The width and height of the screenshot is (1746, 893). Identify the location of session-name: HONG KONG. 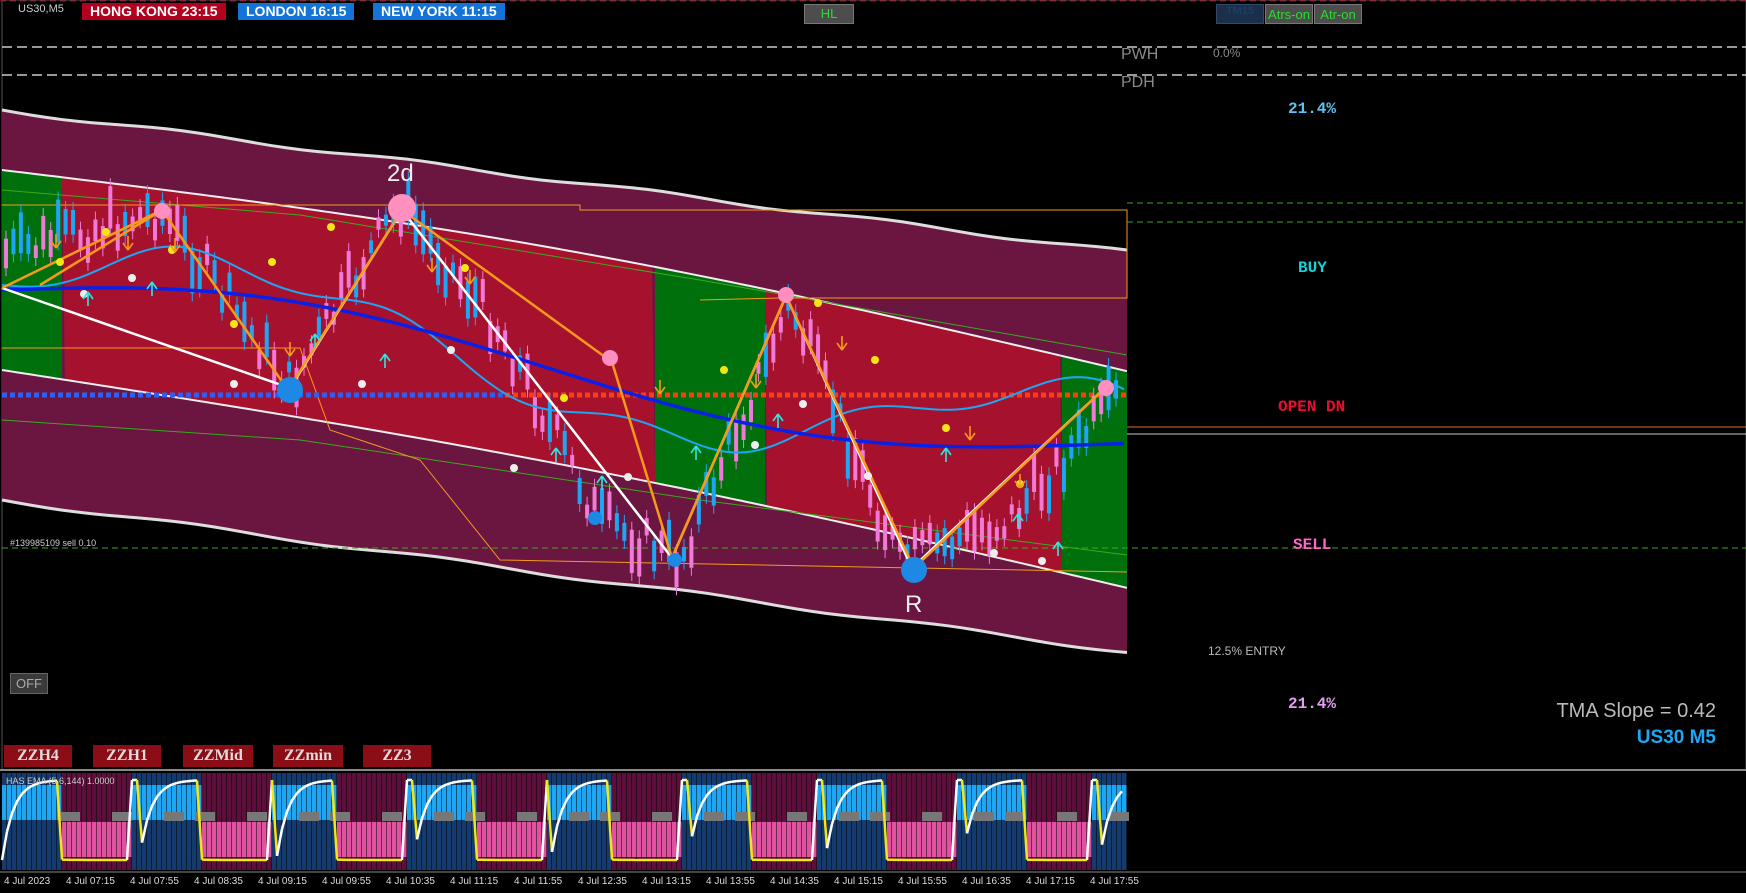
(134, 11).